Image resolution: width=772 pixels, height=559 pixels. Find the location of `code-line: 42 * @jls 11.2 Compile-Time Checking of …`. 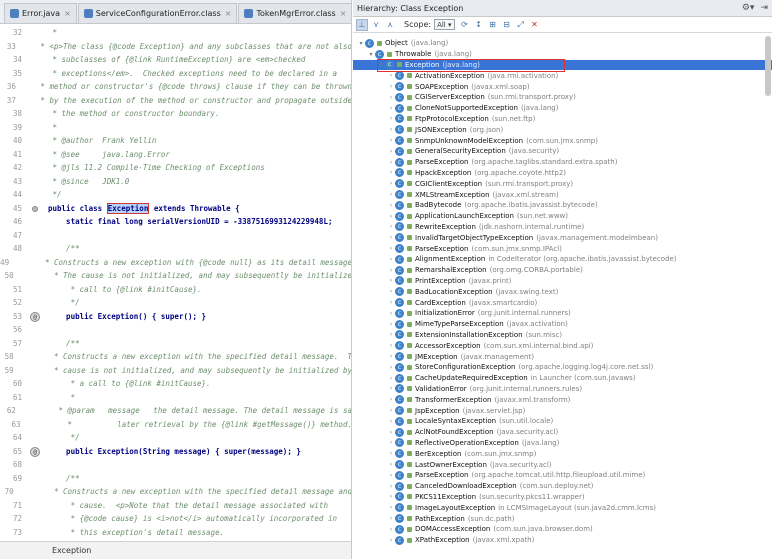

code-line: 42 * @jls 11.2 Compile-Time Checking of … is located at coordinates (175, 168).